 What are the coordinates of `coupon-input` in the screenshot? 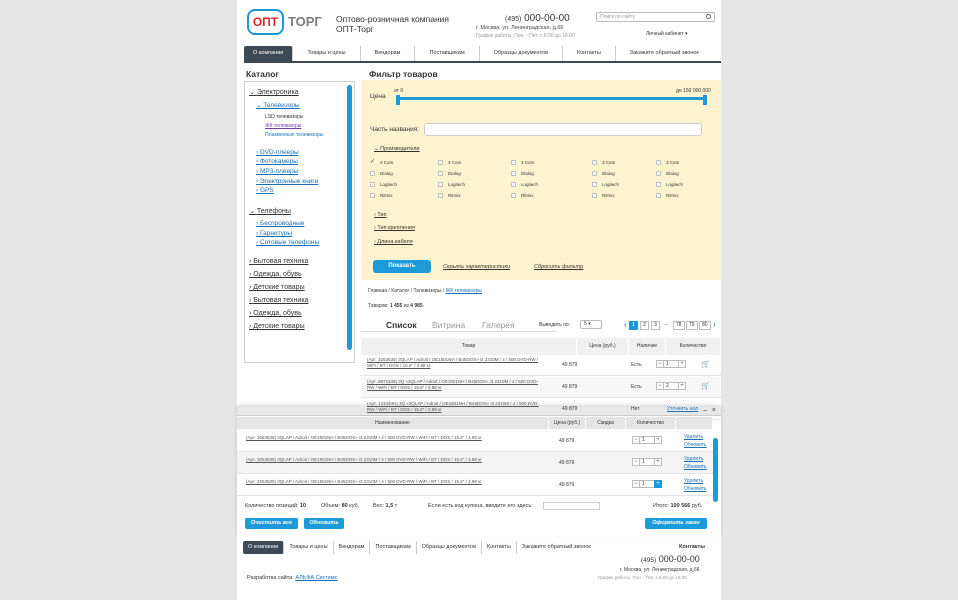 It's located at (571, 506).